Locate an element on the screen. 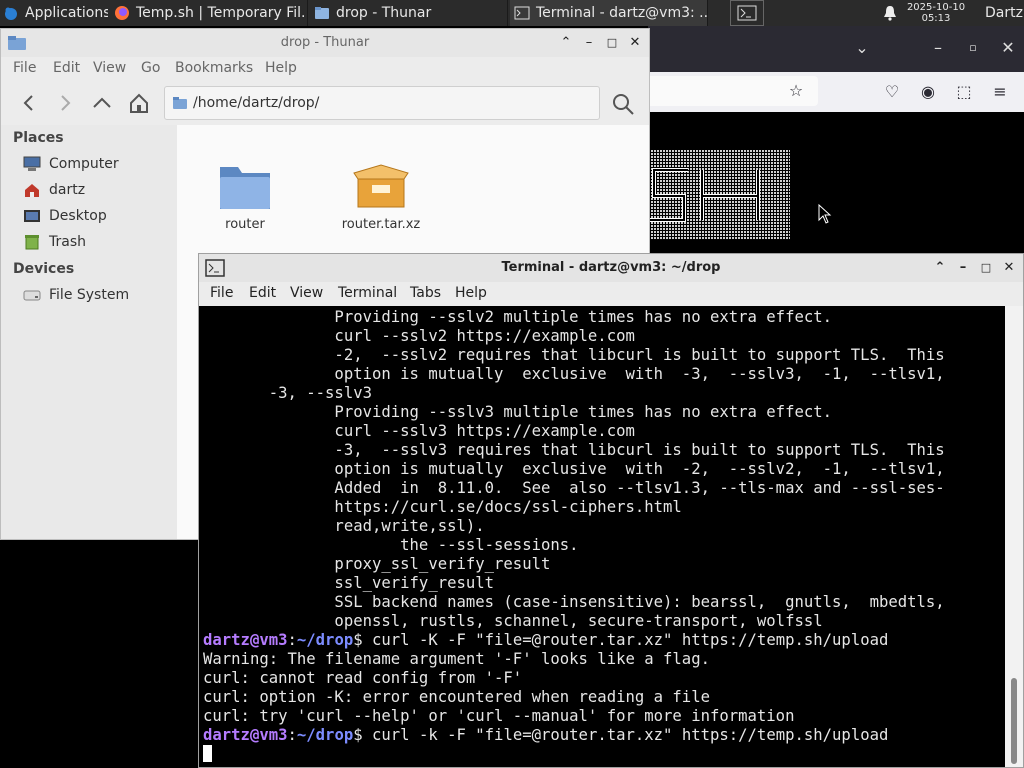 The width and height of the screenshot is (1024, 768). output-line: the --ssl-sessions. is located at coordinates (391, 545).